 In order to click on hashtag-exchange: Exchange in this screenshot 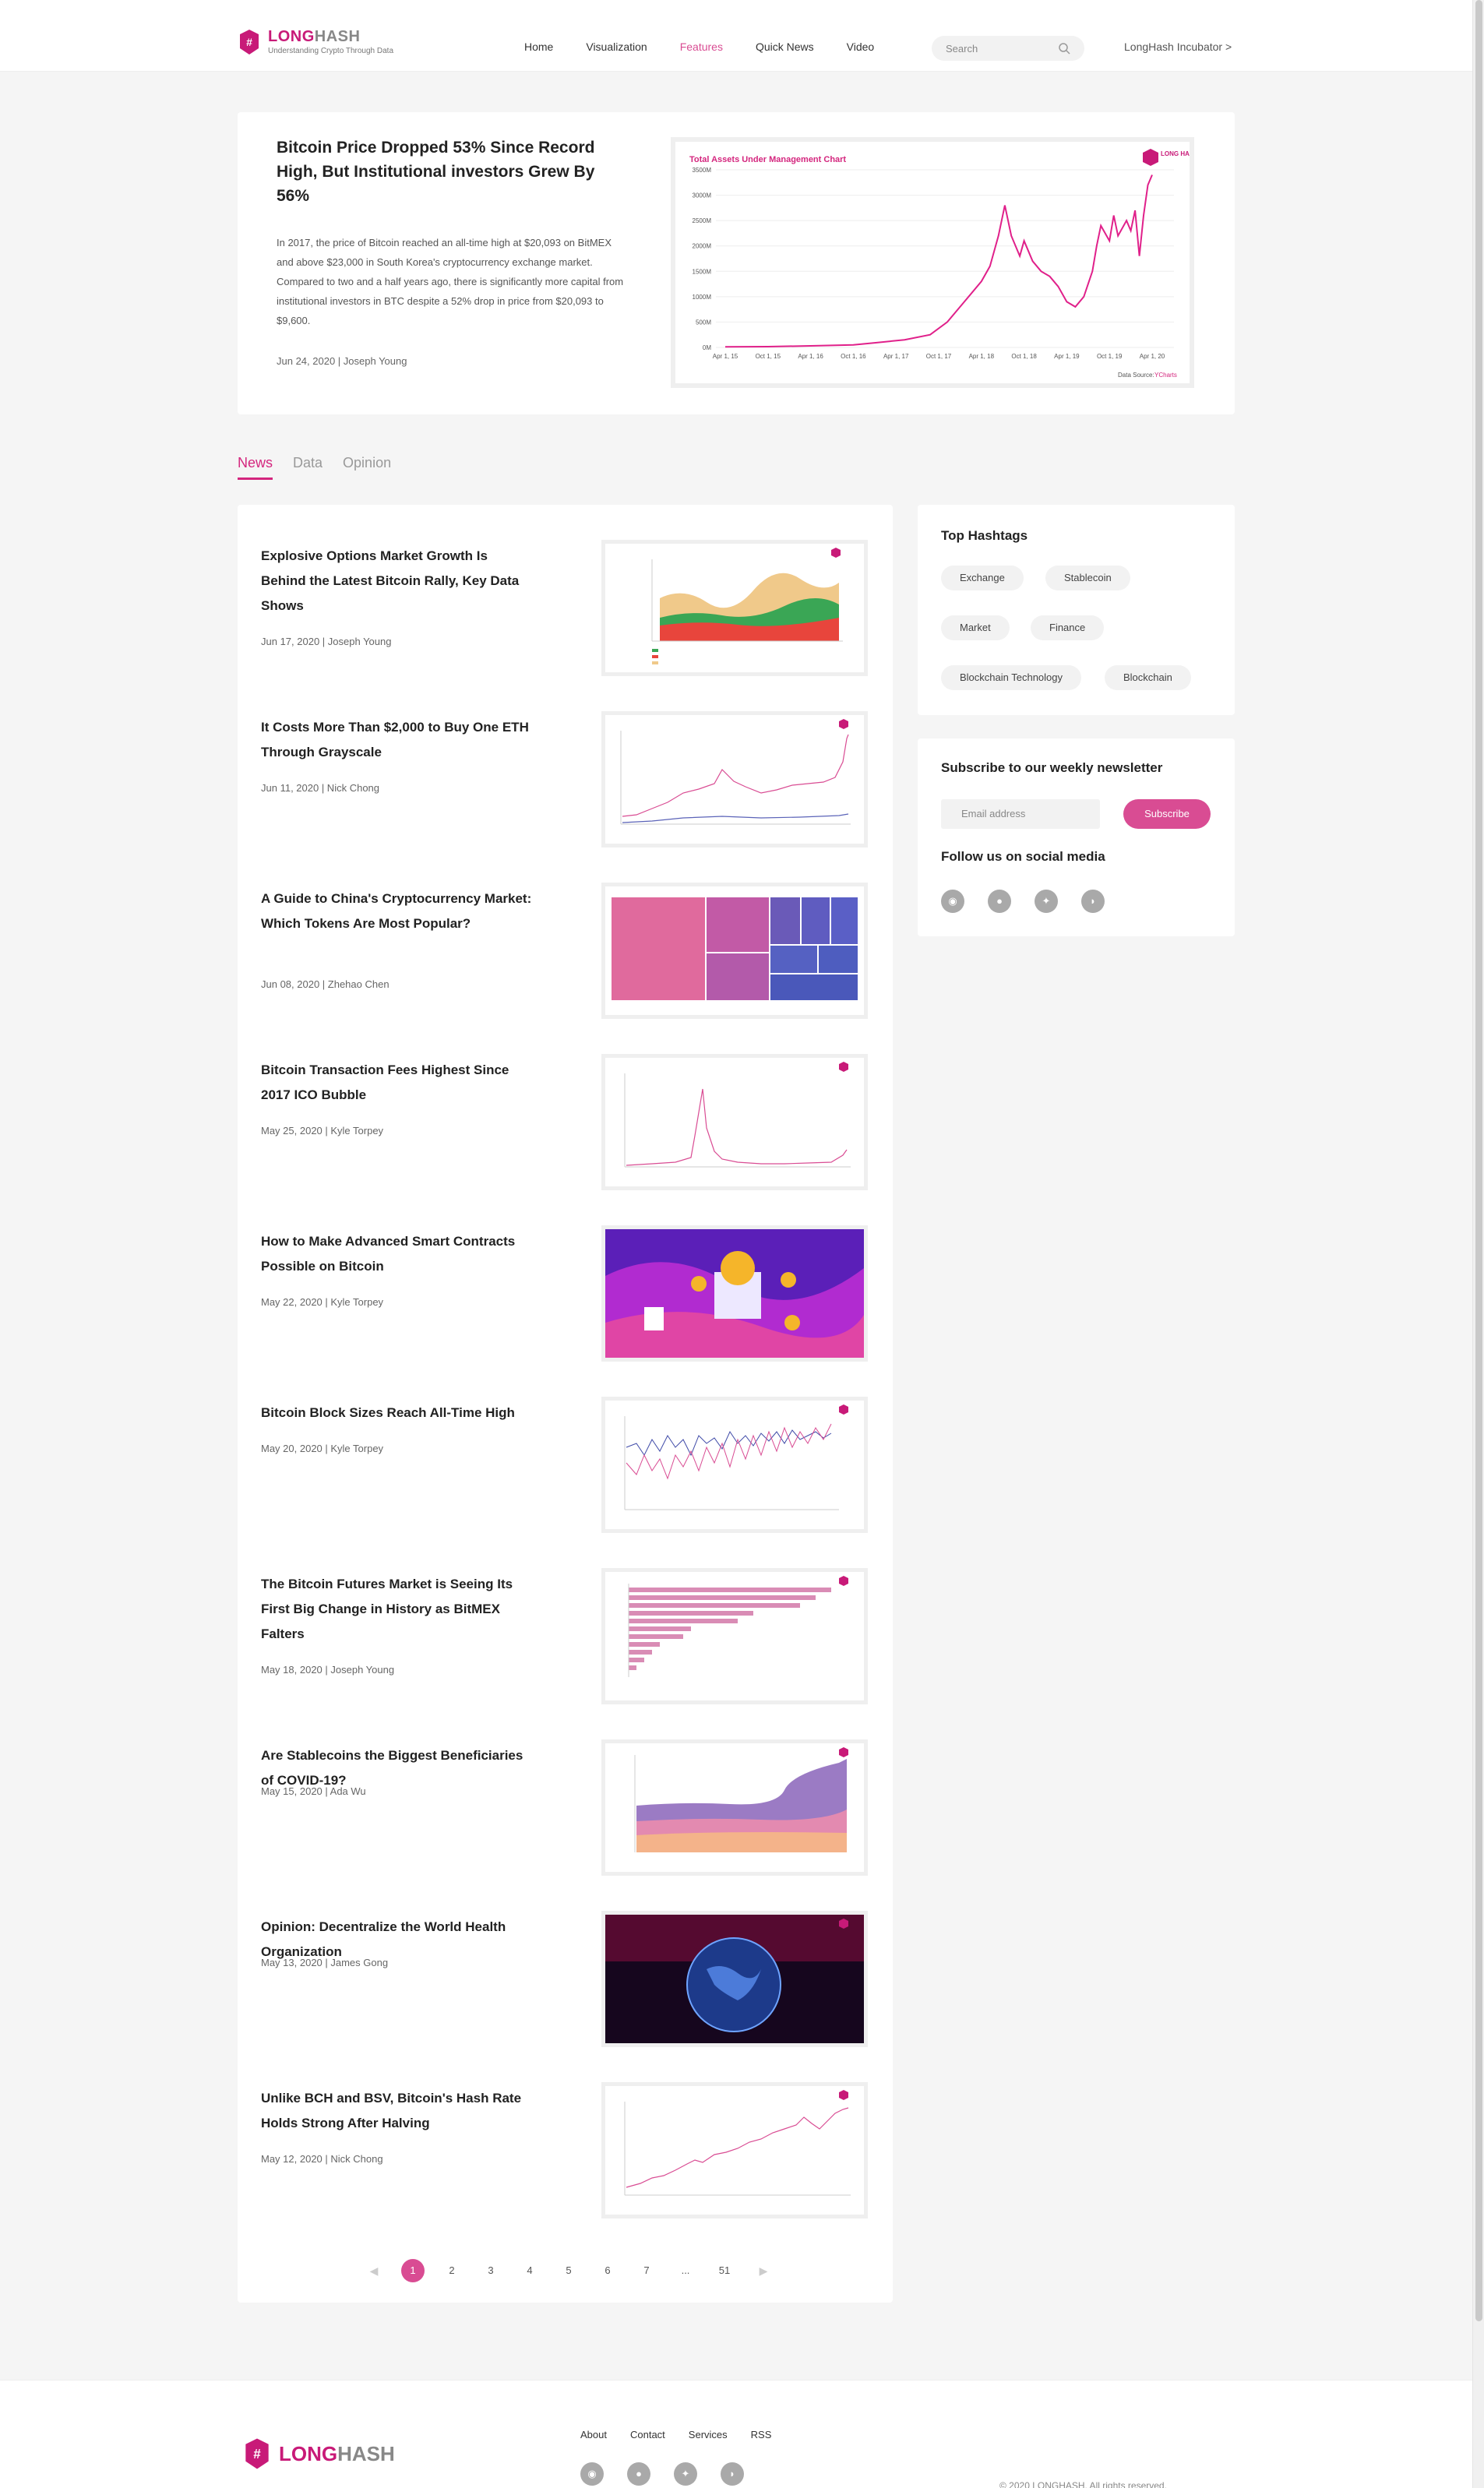, I will do `click(982, 578)`.